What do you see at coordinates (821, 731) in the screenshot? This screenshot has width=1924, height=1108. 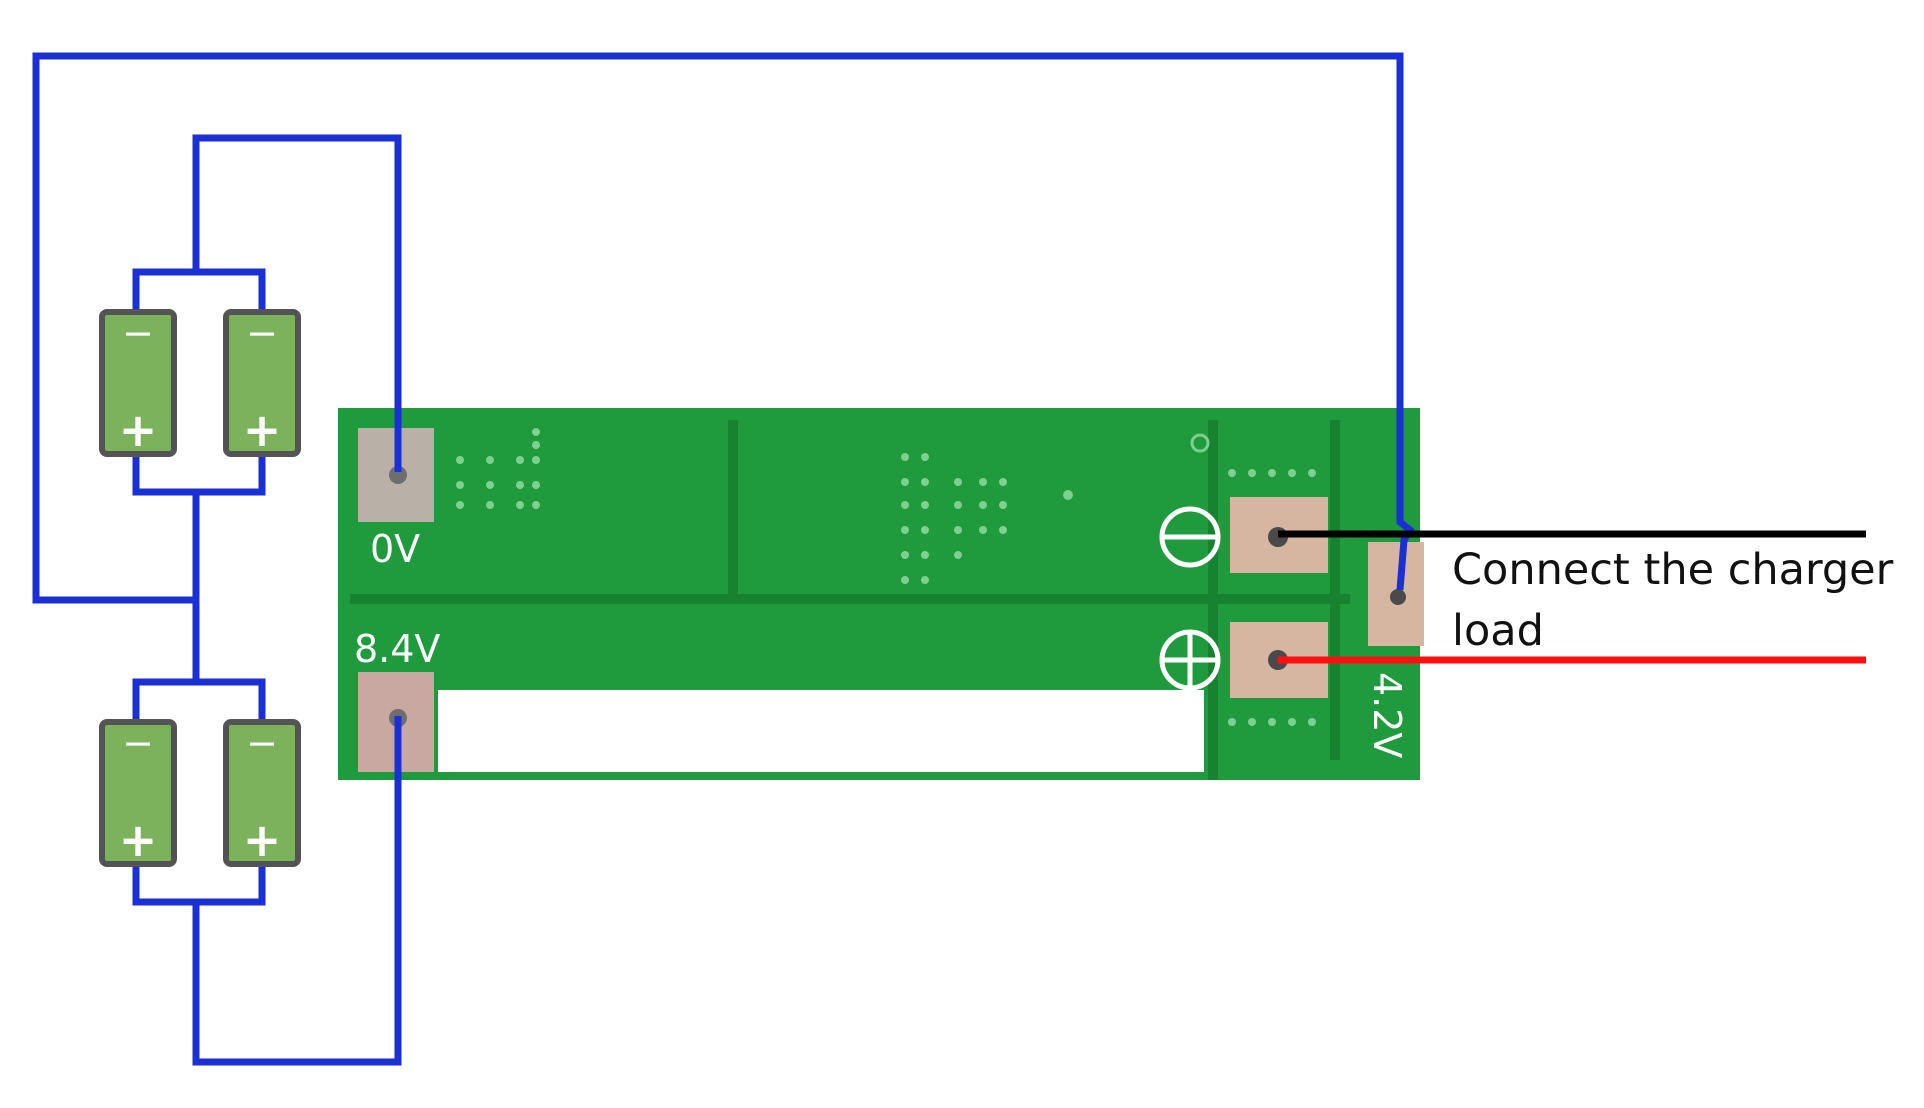 I see `board-silkscreen-strip` at bounding box center [821, 731].